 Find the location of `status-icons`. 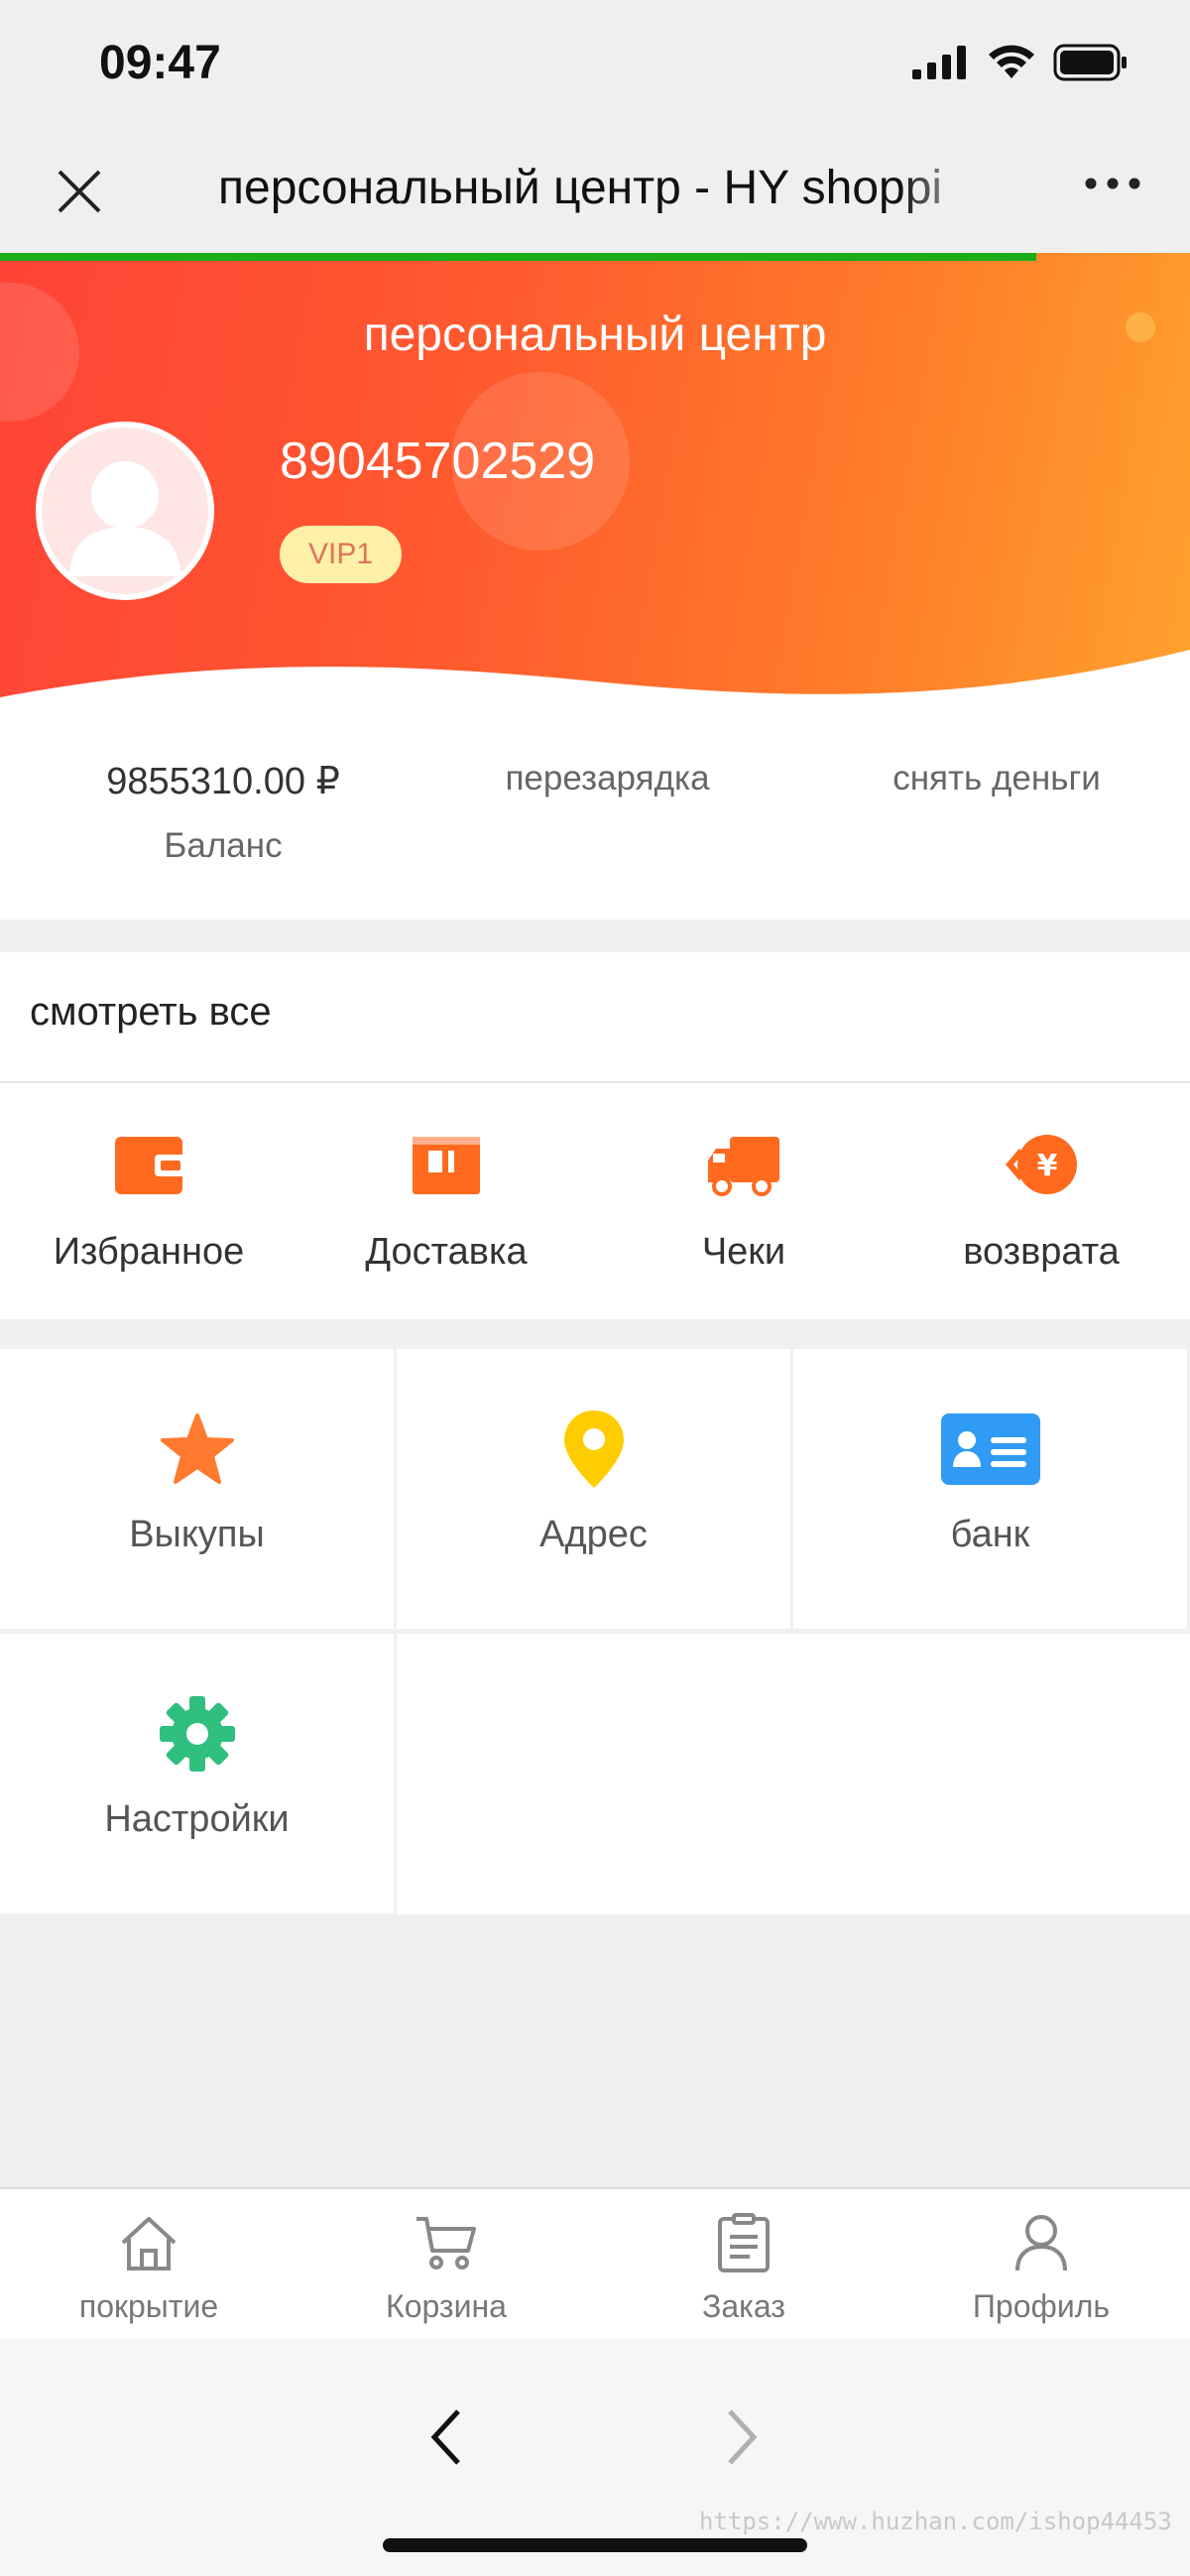

status-icons is located at coordinates (1020, 62).